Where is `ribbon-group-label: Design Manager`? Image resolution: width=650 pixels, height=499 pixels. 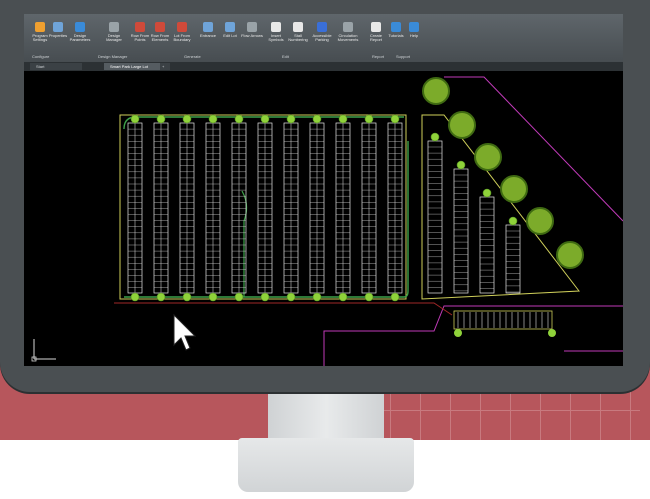
ribbon-group-label: Design Manager is located at coordinates (113, 56).